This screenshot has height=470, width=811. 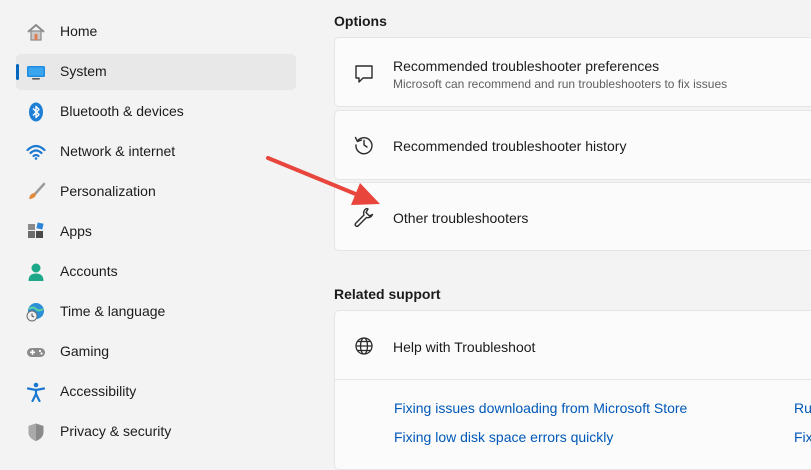 What do you see at coordinates (364, 145) in the screenshot?
I see `history-icon` at bounding box center [364, 145].